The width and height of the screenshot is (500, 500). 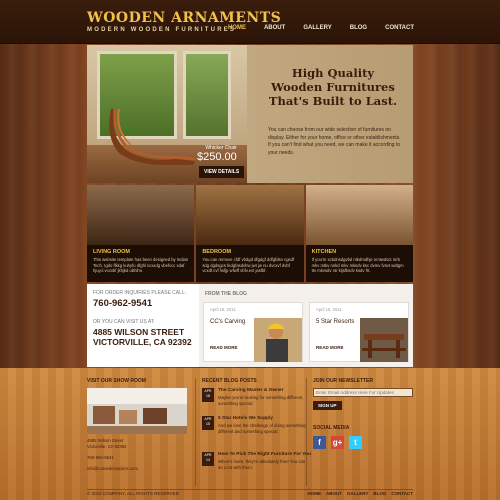 I want to click on kitchen-image, so click(x=359, y=215).